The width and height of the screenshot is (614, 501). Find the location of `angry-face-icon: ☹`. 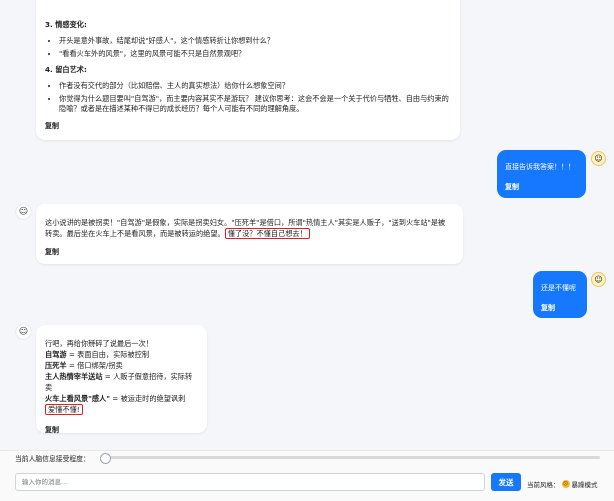

angry-face-icon: ☹ is located at coordinates (565, 484).